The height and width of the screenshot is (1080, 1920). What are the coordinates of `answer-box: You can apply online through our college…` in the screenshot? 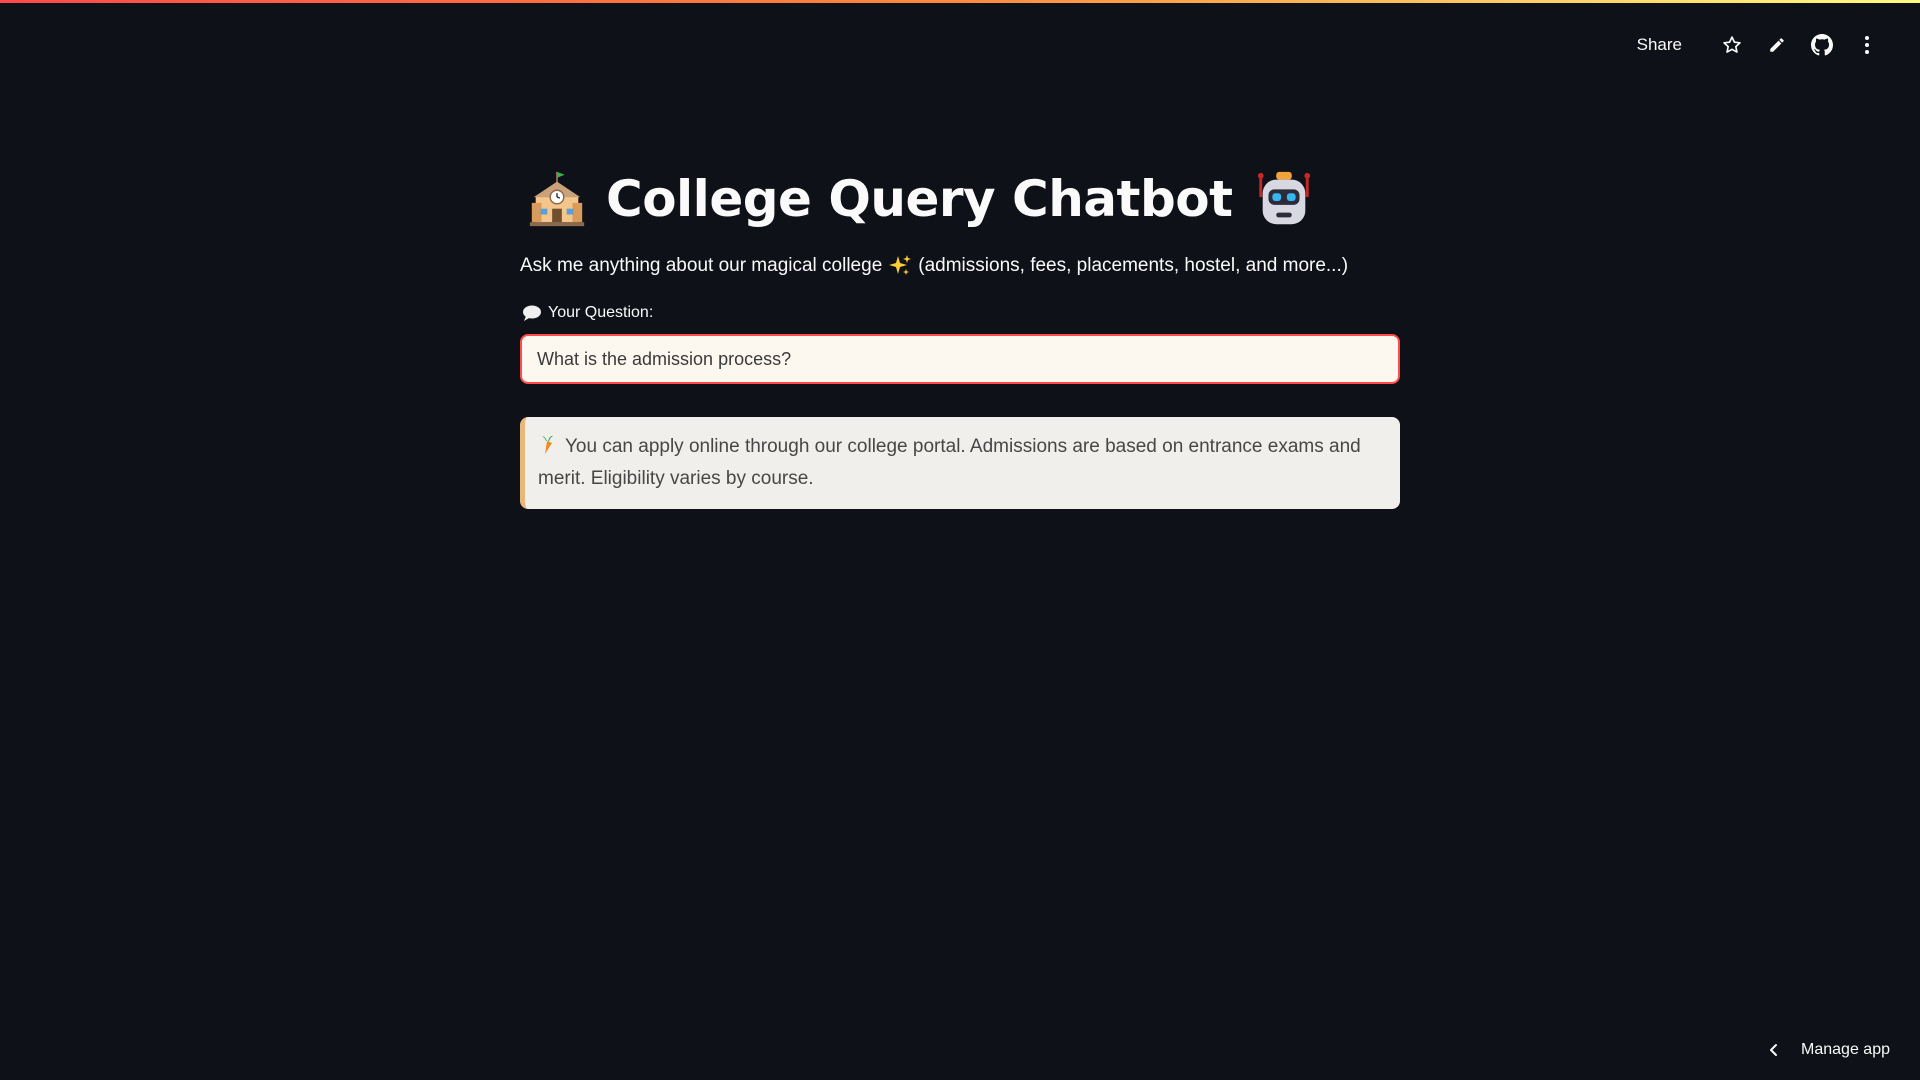 It's located at (960, 463).